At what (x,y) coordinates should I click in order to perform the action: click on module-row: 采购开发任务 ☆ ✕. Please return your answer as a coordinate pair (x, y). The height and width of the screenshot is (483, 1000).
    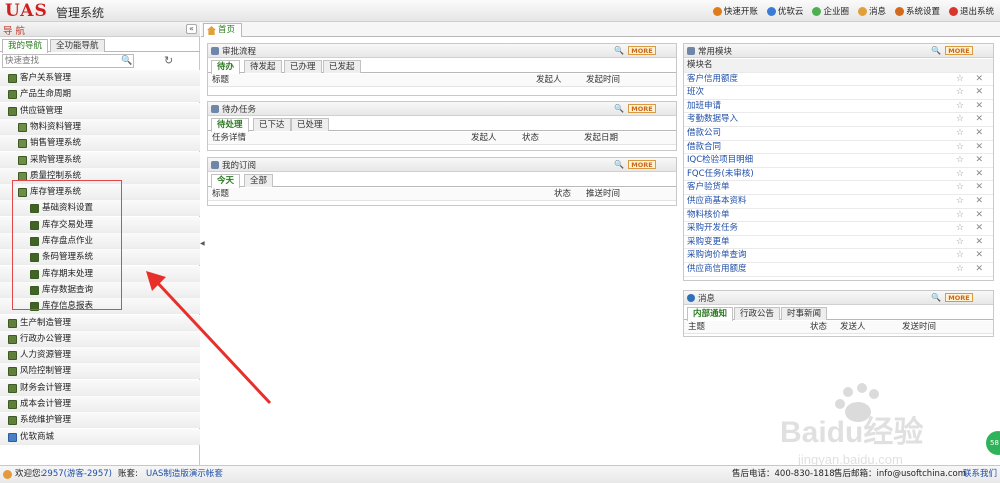
    Looking at the image, I should click on (838, 229).